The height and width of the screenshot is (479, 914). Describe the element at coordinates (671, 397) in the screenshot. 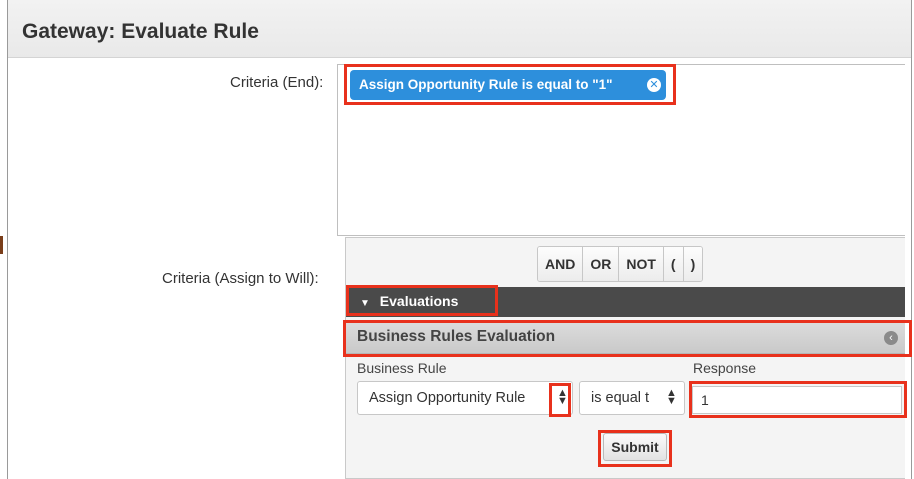

I see `operator-select-arrows-icon: ▲ ▼` at that location.